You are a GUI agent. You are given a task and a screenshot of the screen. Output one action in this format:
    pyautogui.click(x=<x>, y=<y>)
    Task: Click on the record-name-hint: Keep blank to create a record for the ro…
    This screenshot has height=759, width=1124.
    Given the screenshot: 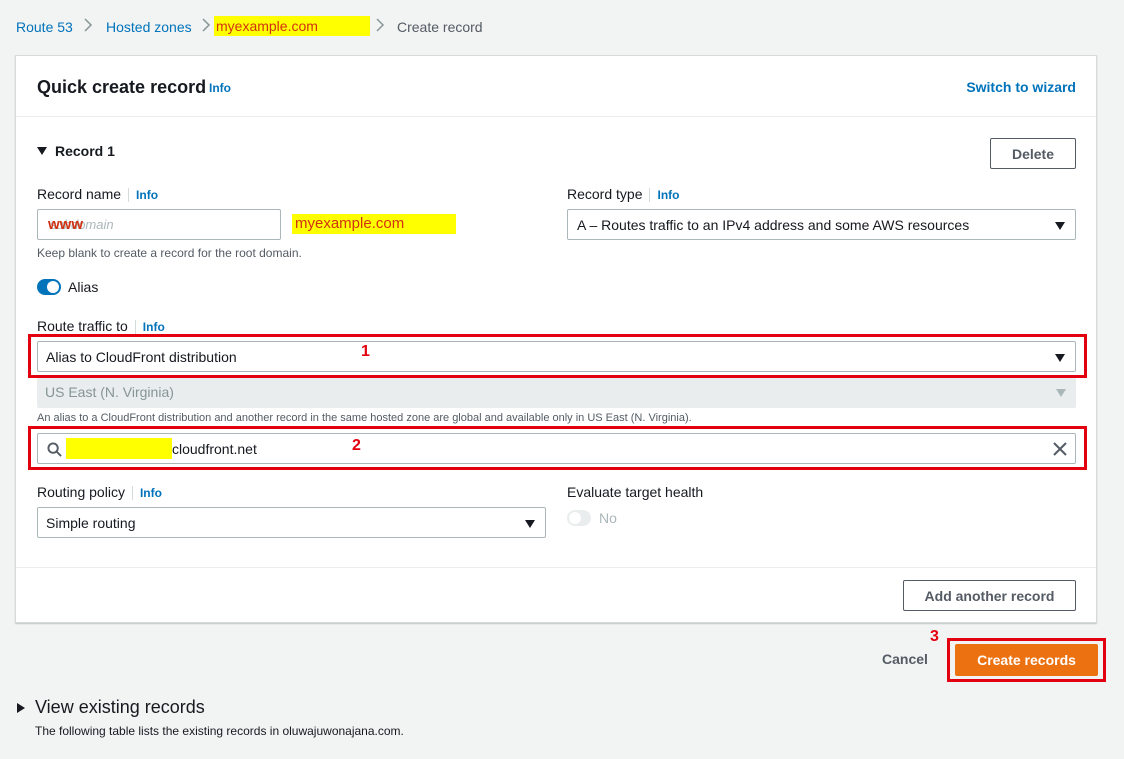 What is the action you would take?
    pyautogui.click(x=169, y=253)
    